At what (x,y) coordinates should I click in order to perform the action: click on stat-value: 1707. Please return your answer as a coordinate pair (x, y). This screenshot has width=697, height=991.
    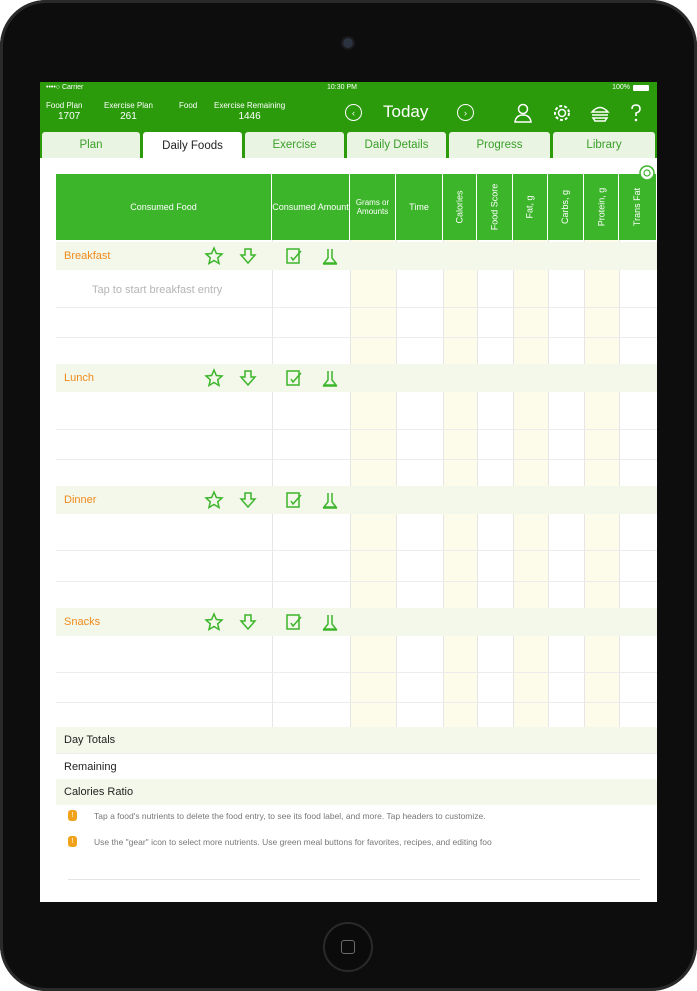
    Looking at the image, I should click on (69, 116).